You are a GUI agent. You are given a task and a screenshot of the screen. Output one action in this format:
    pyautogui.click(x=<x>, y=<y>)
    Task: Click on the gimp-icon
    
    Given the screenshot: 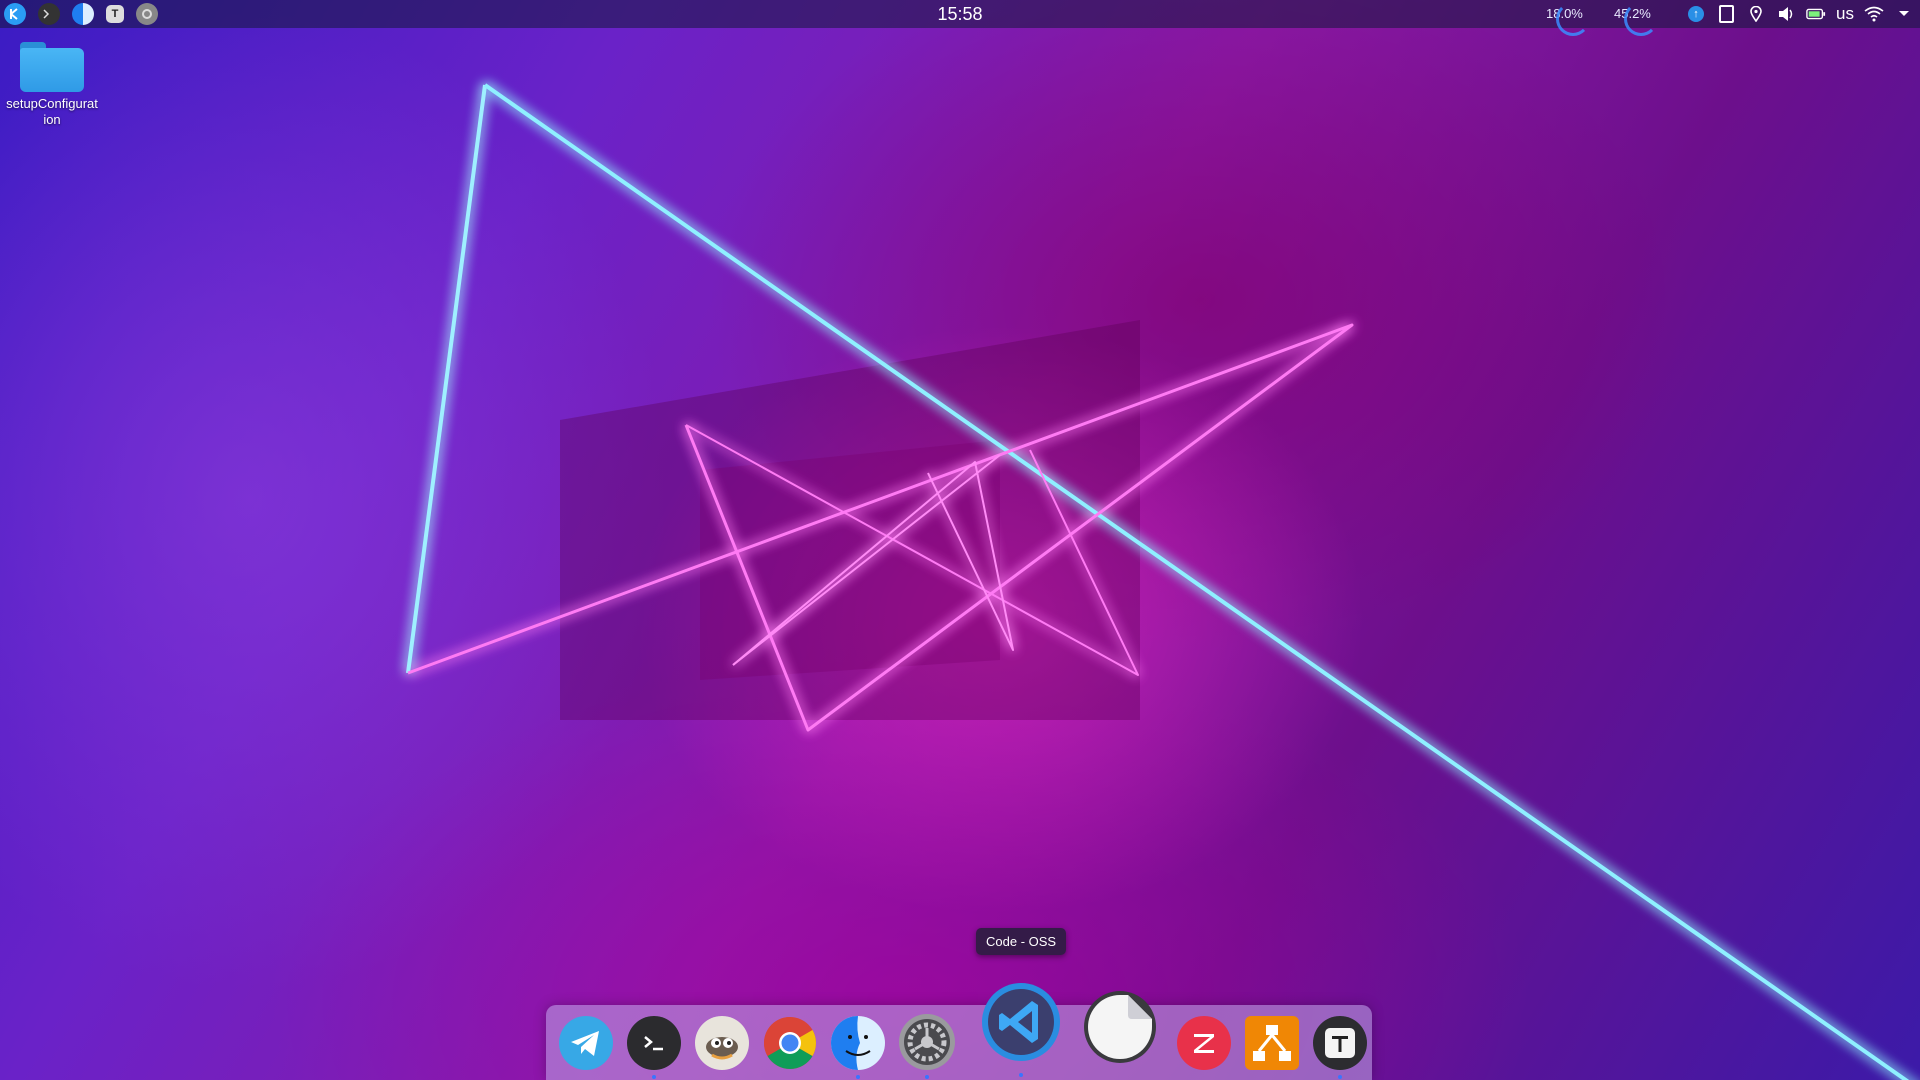 What is the action you would take?
    pyautogui.click(x=722, y=1043)
    